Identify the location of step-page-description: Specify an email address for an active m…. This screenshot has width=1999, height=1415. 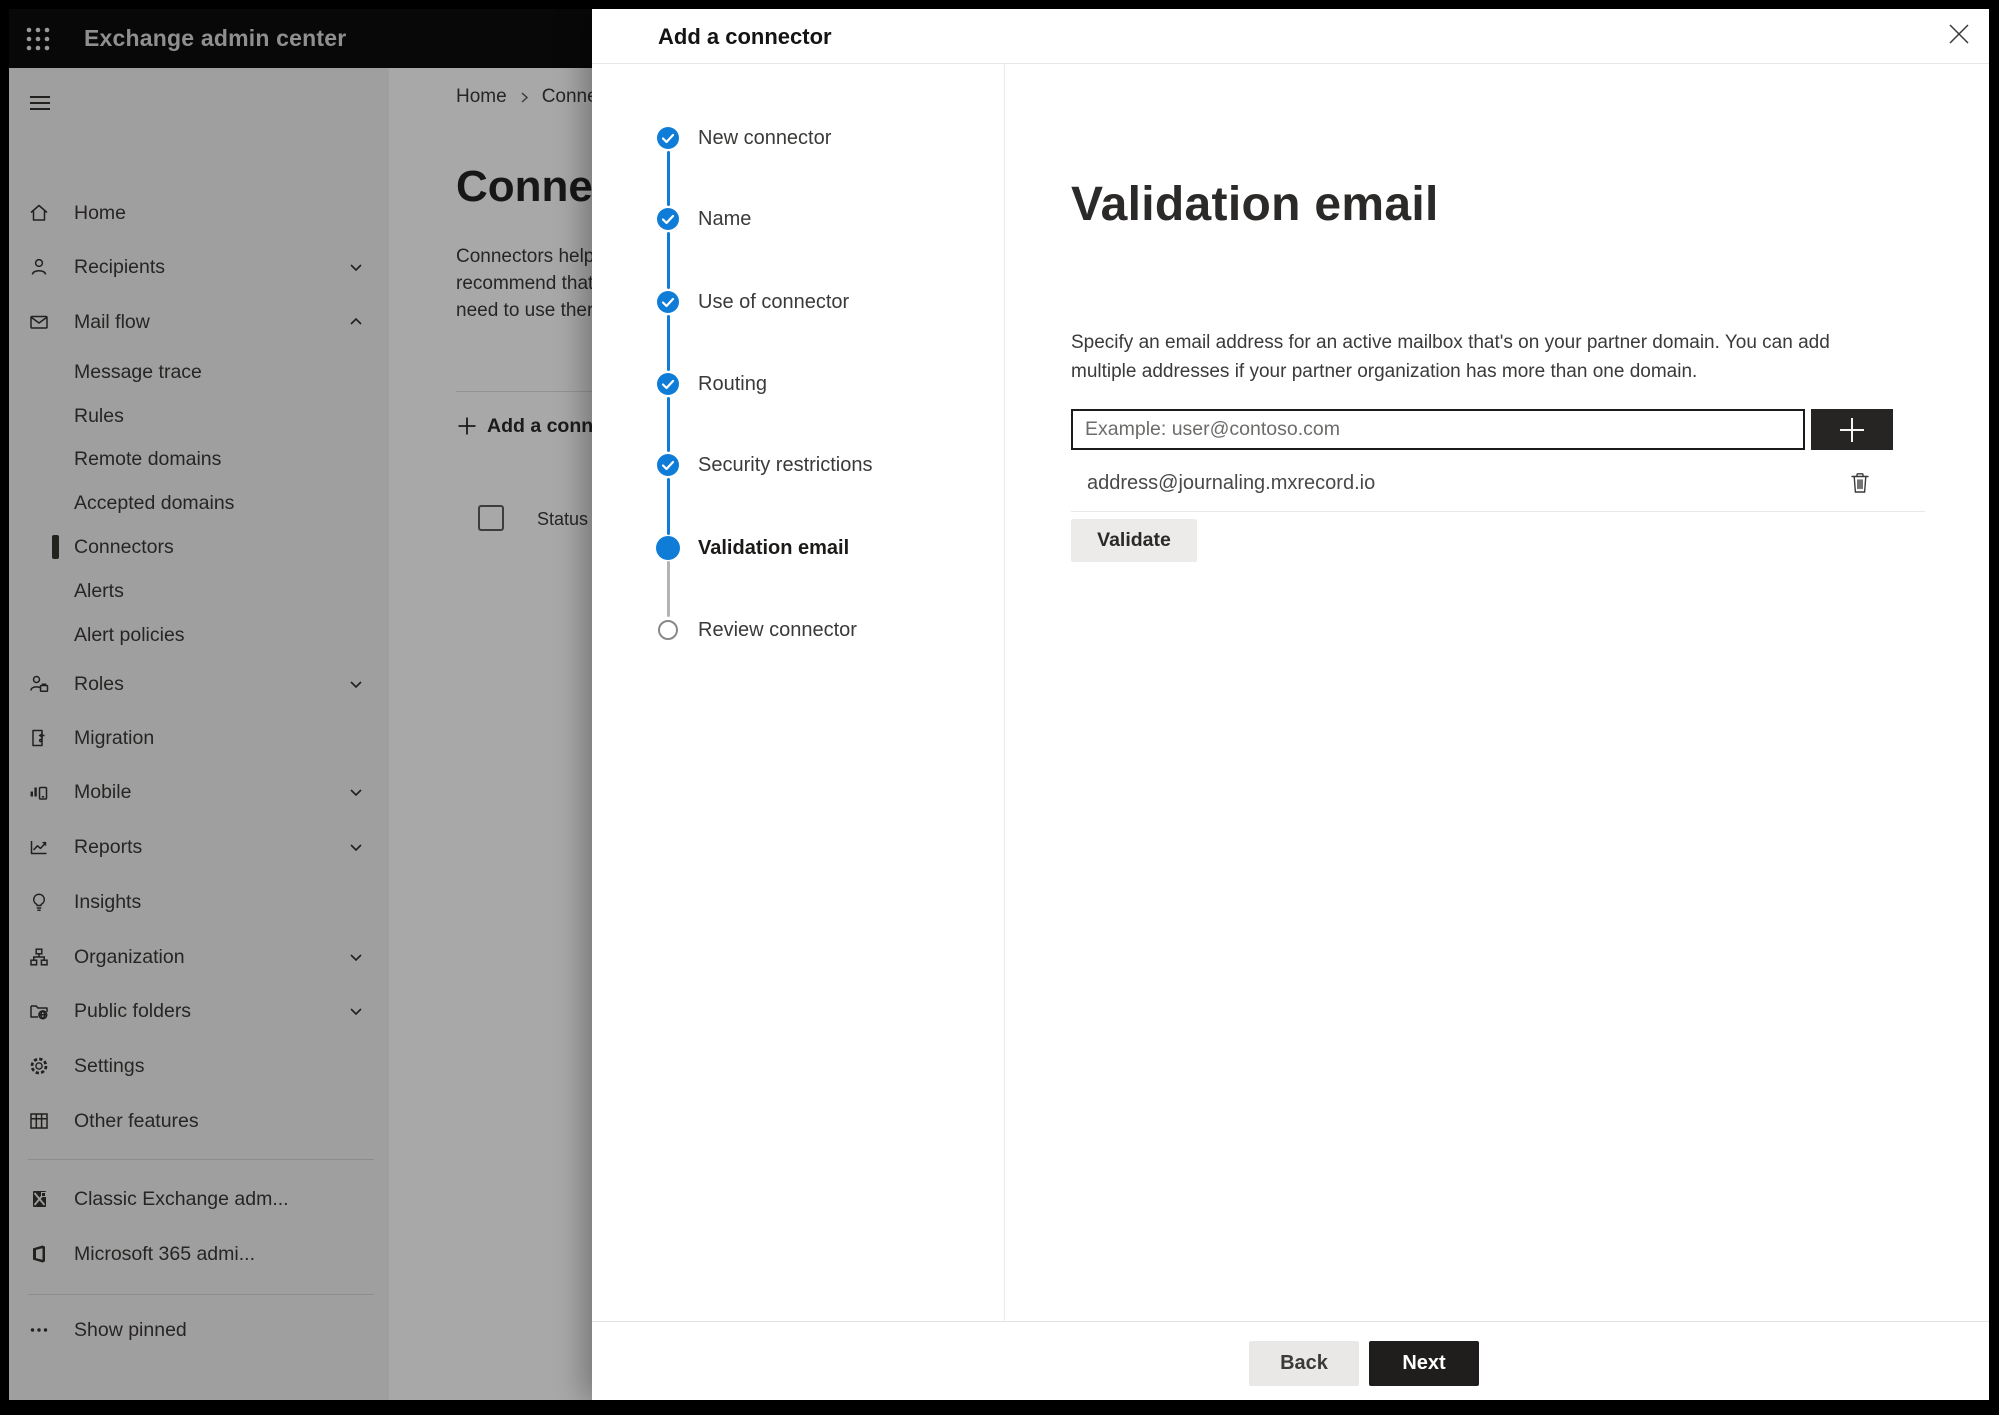
(1450, 357).